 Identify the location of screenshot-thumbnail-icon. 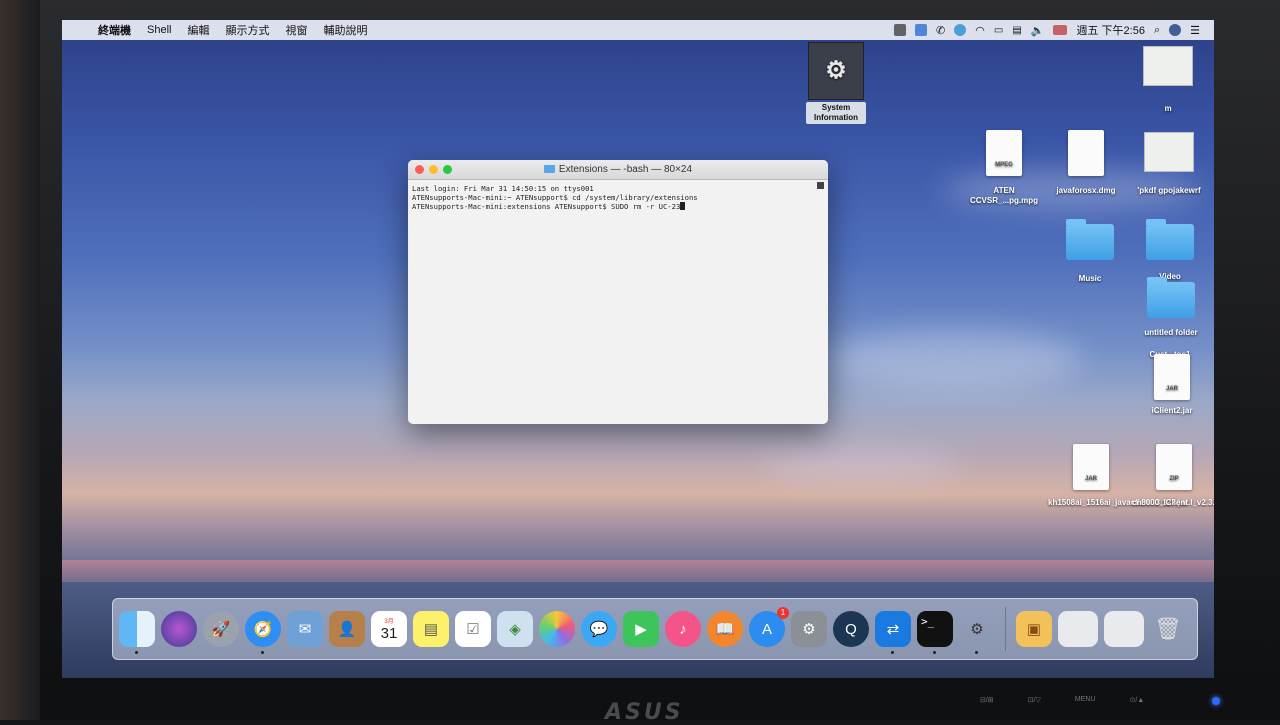
(1169, 152).